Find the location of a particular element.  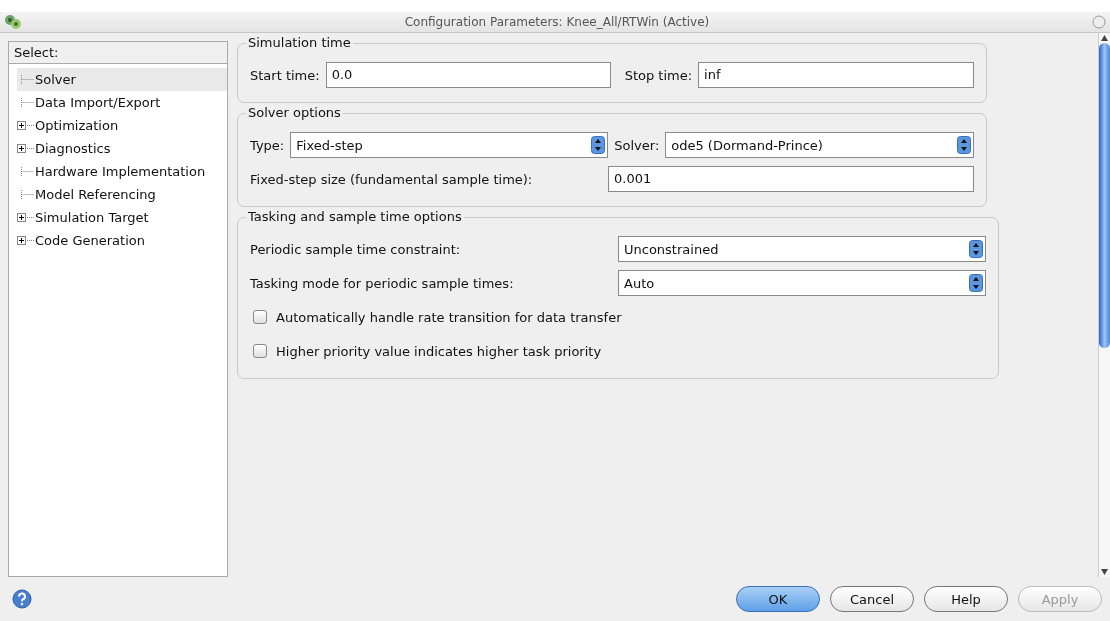

tree-item: Data Import/Export is located at coordinates (98, 103).